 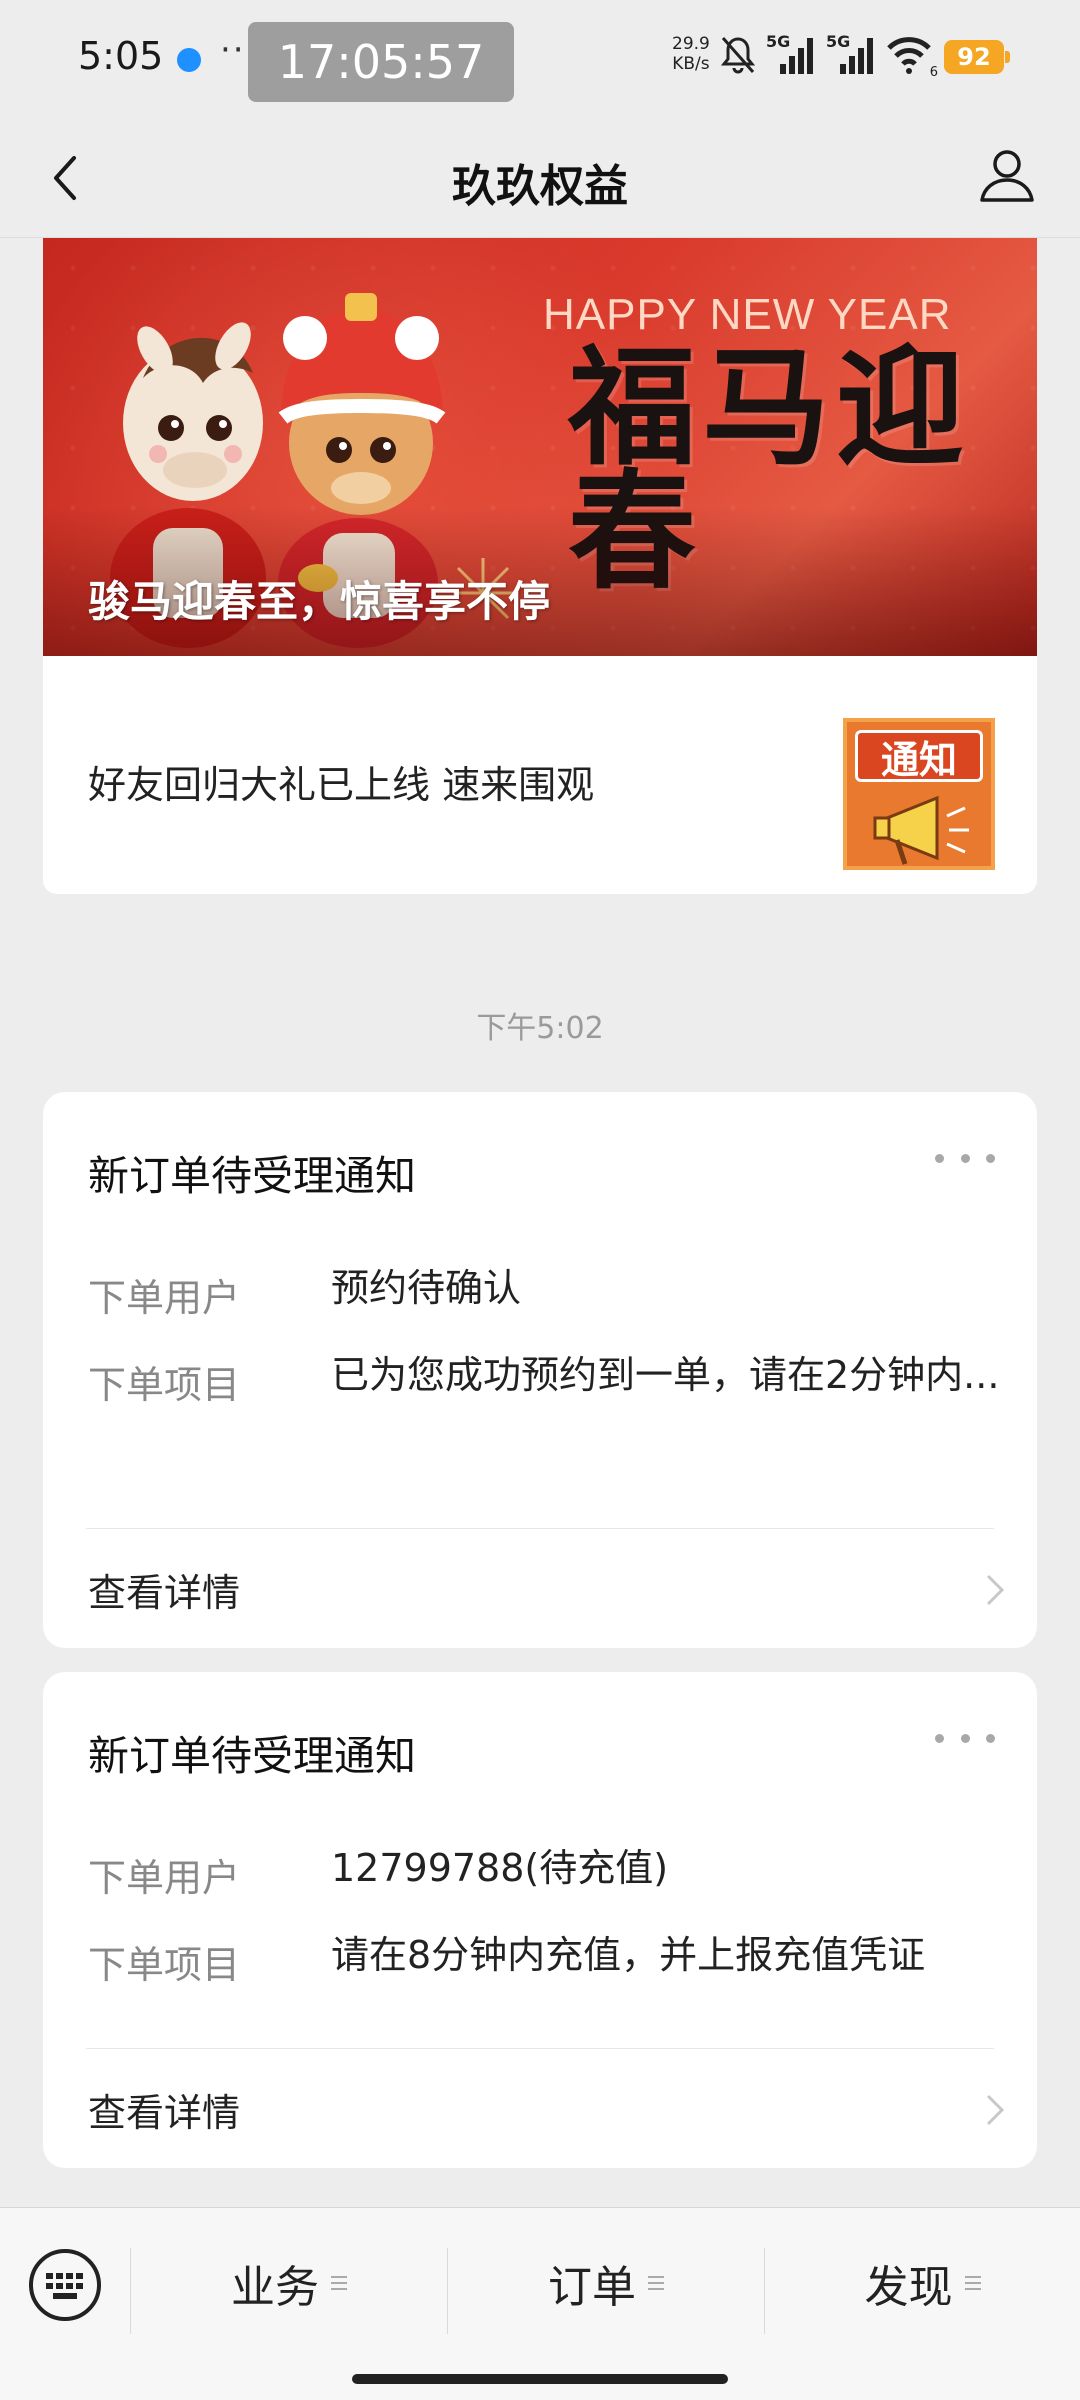 I want to click on field-value-user: 预约待确认, so click(x=426, y=1288).